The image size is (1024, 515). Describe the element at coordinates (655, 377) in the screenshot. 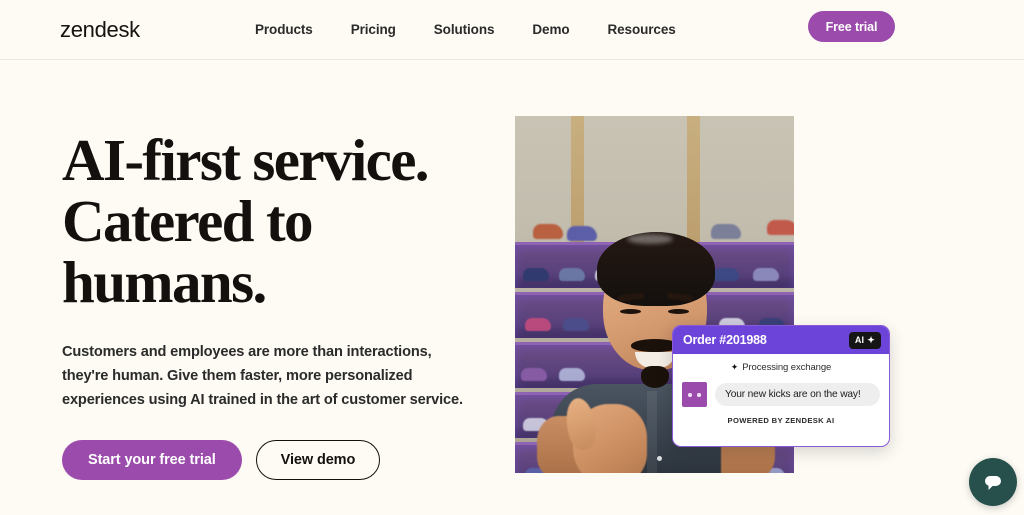

I see `person-beard` at that location.